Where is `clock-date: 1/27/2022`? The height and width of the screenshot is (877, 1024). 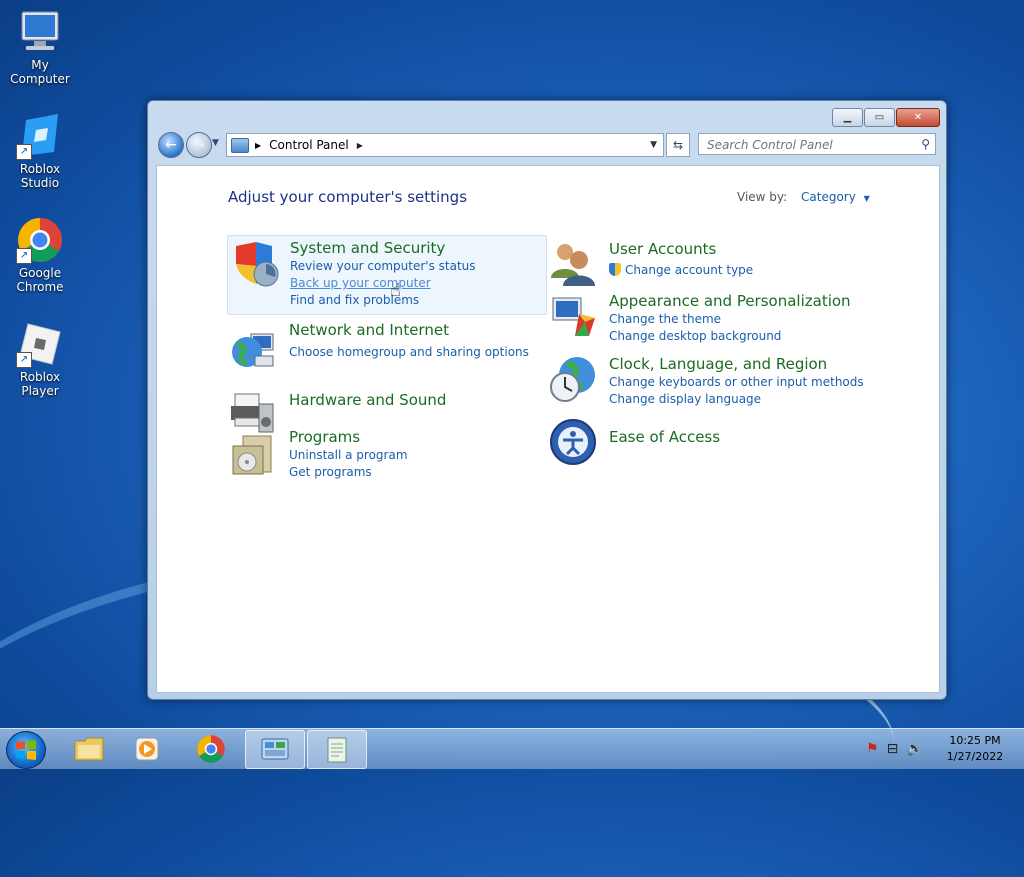
clock-date: 1/27/2022 is located at coordinates (975, 756).